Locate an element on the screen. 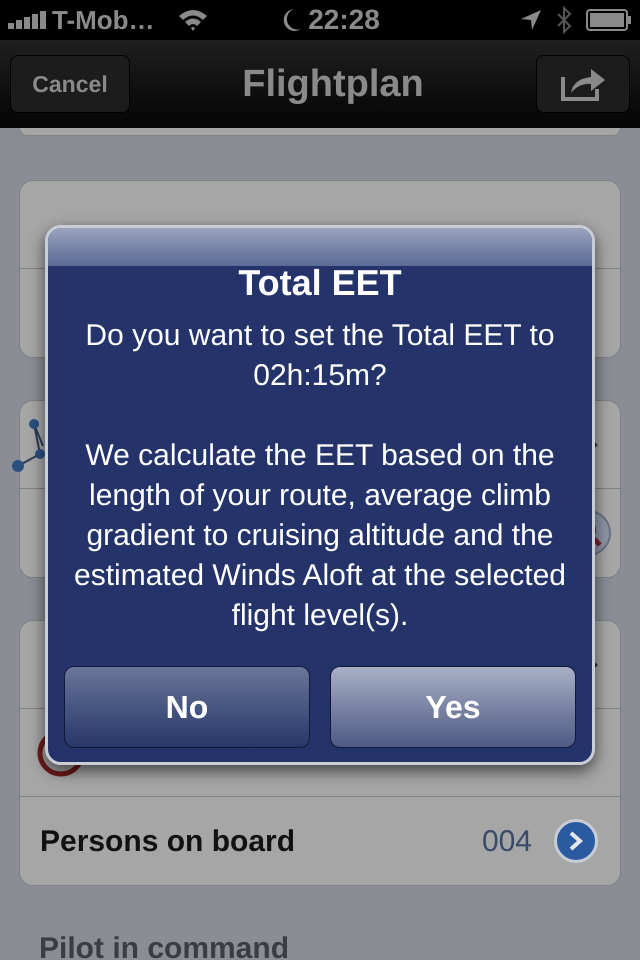 The width and height of the screenshot is (640, 960). location-arrow-icon is located at coordinates (531, 20).